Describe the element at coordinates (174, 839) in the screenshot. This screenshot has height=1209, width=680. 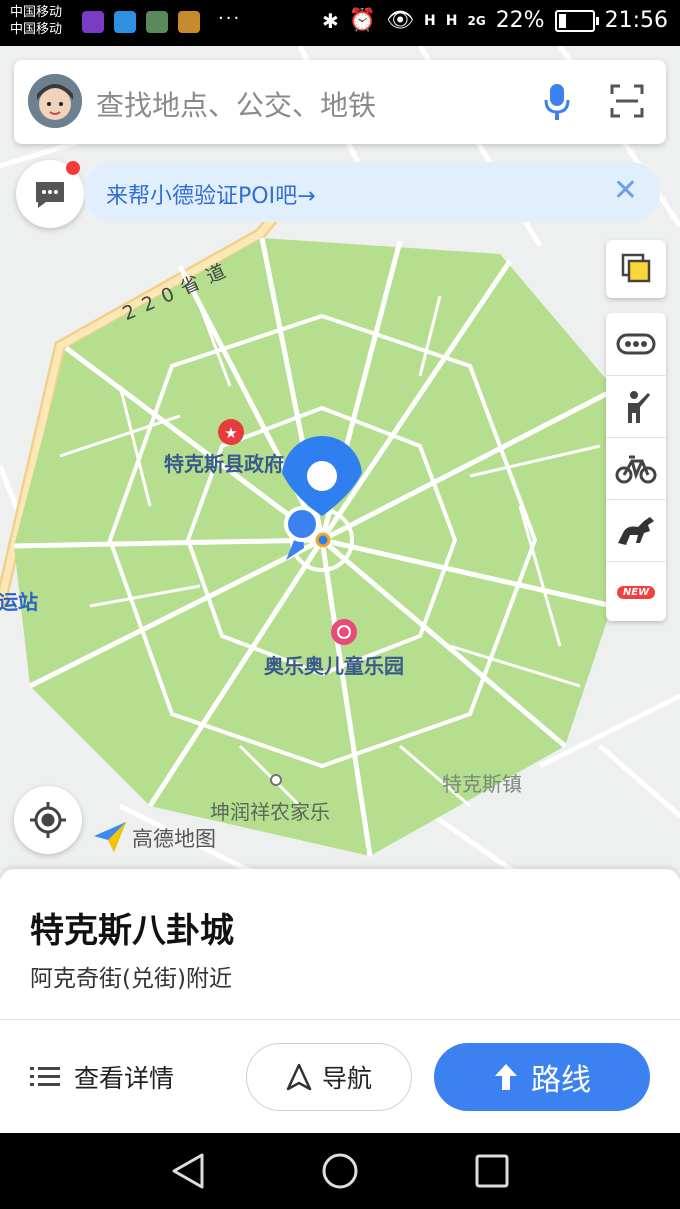
I see `amap-logo-text: 高德地图` at that location.